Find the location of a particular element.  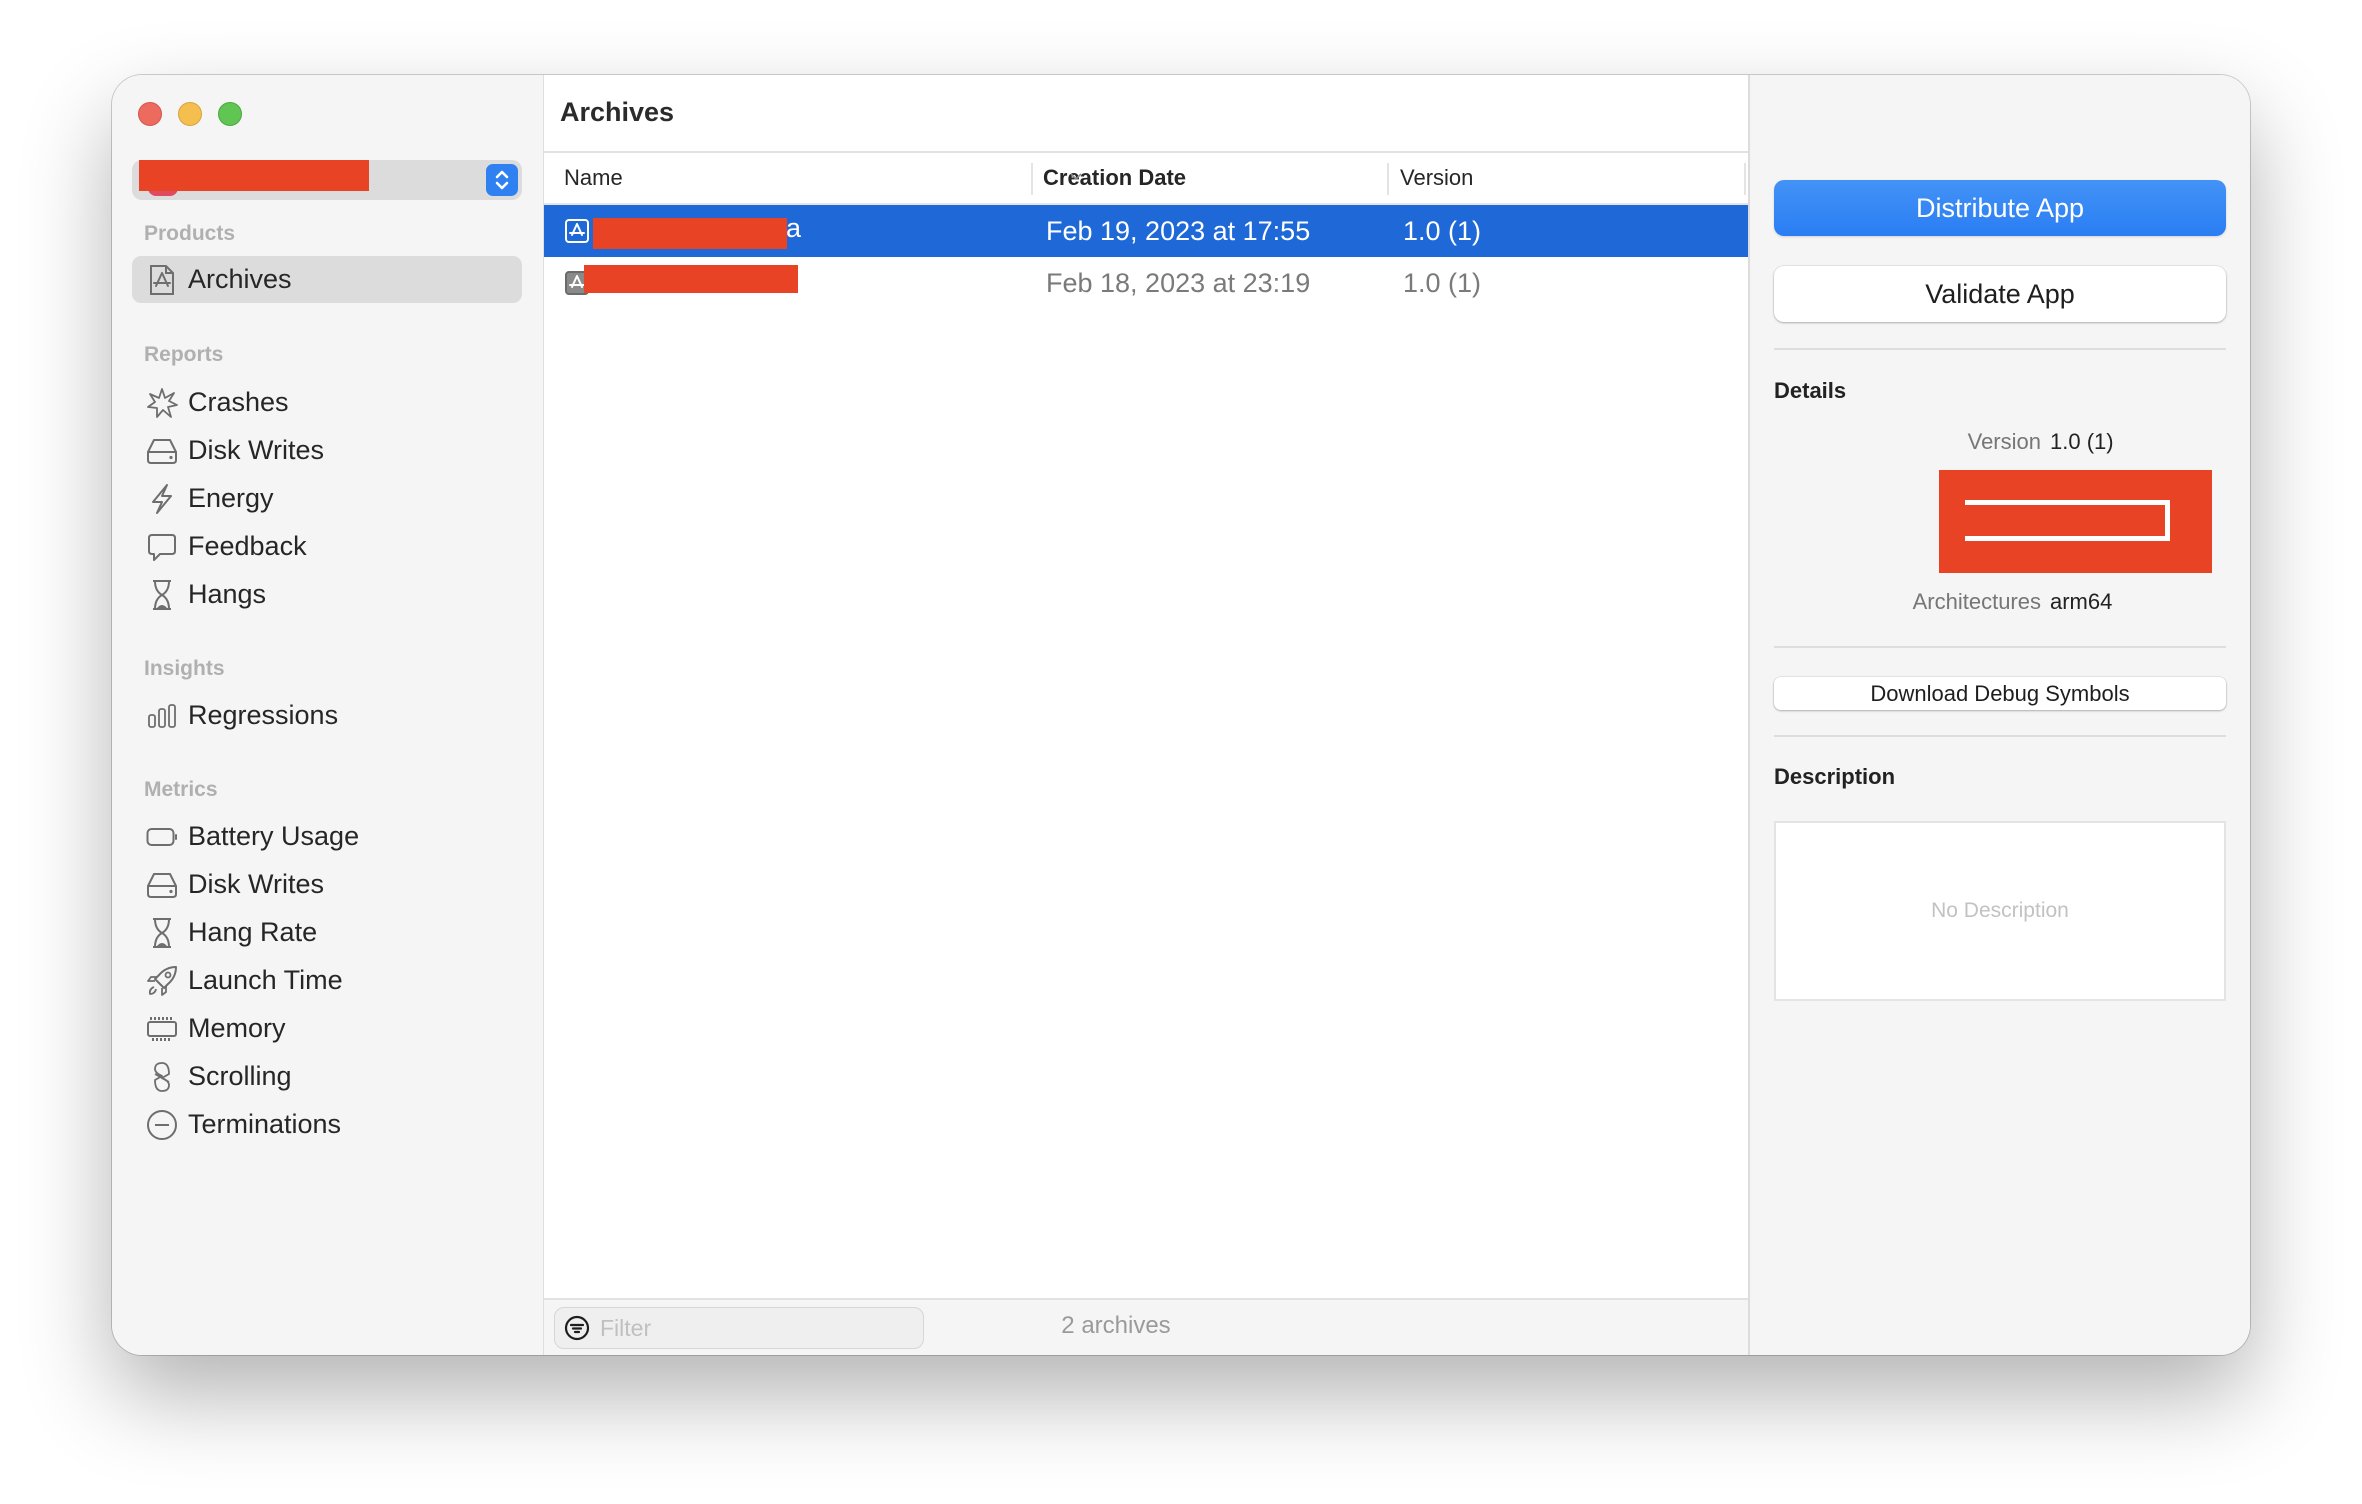

sidebar-item-label: Scrolling is located at coordinates (240, 1076).